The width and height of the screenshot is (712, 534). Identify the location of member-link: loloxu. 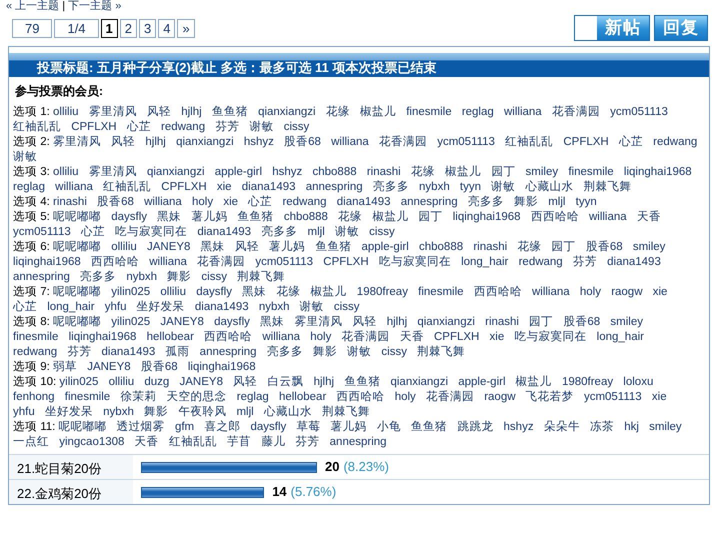
(638, 382).